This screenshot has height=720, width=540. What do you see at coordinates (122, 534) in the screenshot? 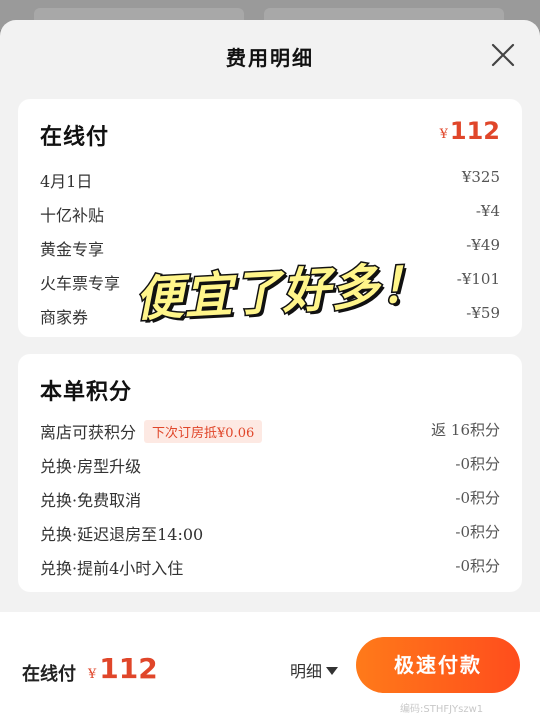
I see `points-row-label: 兑换·延迟退房至14:00` at bounding box center [122, 534].